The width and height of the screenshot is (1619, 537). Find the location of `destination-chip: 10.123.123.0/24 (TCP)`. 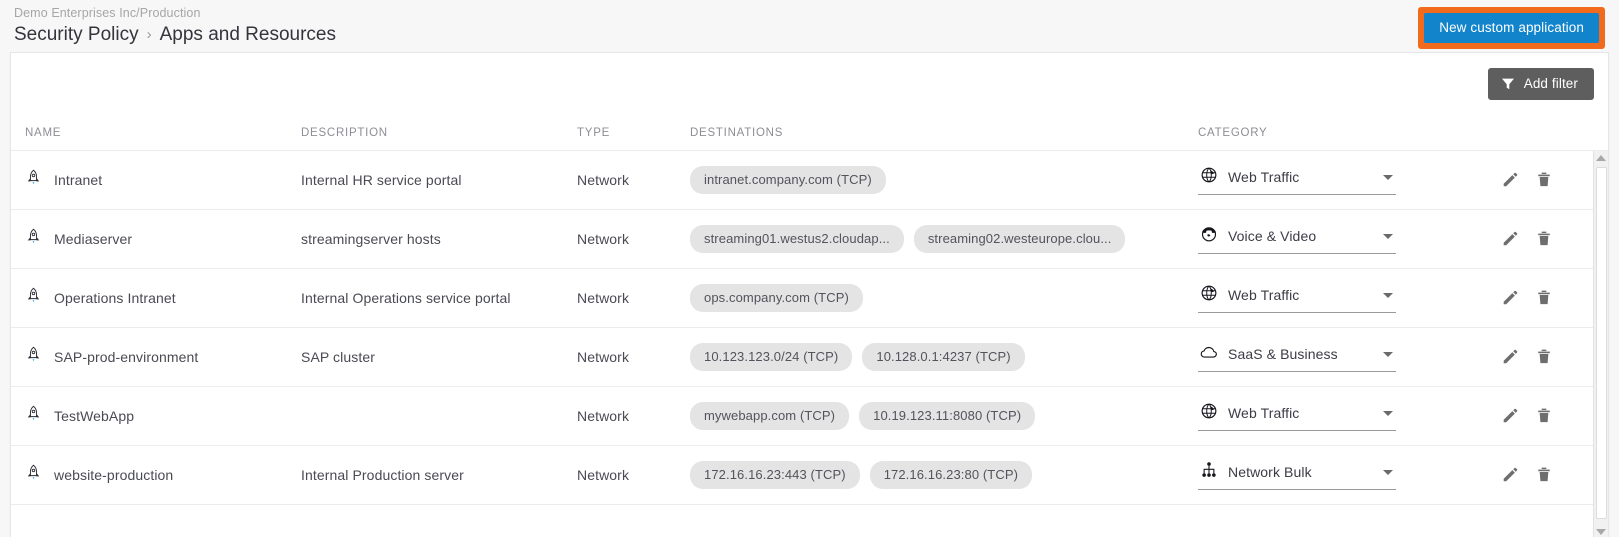

destination-chip: 10.123.123.0/24 (TCP) is located at coordinates (771, 357).